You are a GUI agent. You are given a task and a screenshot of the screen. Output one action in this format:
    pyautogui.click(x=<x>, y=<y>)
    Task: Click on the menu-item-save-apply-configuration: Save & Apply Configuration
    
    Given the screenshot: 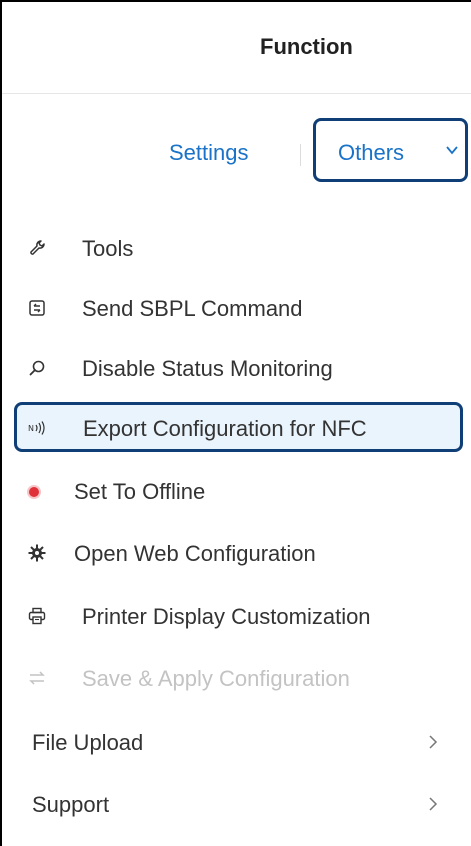 What is the action you would take?
    pyautogui.click(x=236, y=679)
    